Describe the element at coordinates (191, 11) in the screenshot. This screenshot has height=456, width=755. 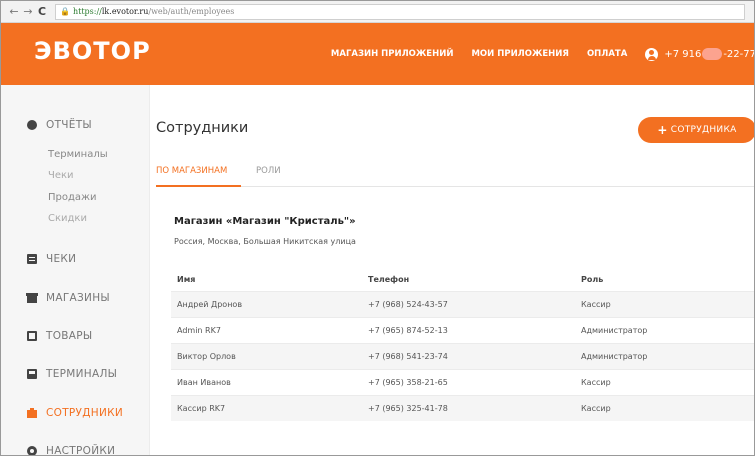
I see `url-path: /web/auth/employees` at that location.